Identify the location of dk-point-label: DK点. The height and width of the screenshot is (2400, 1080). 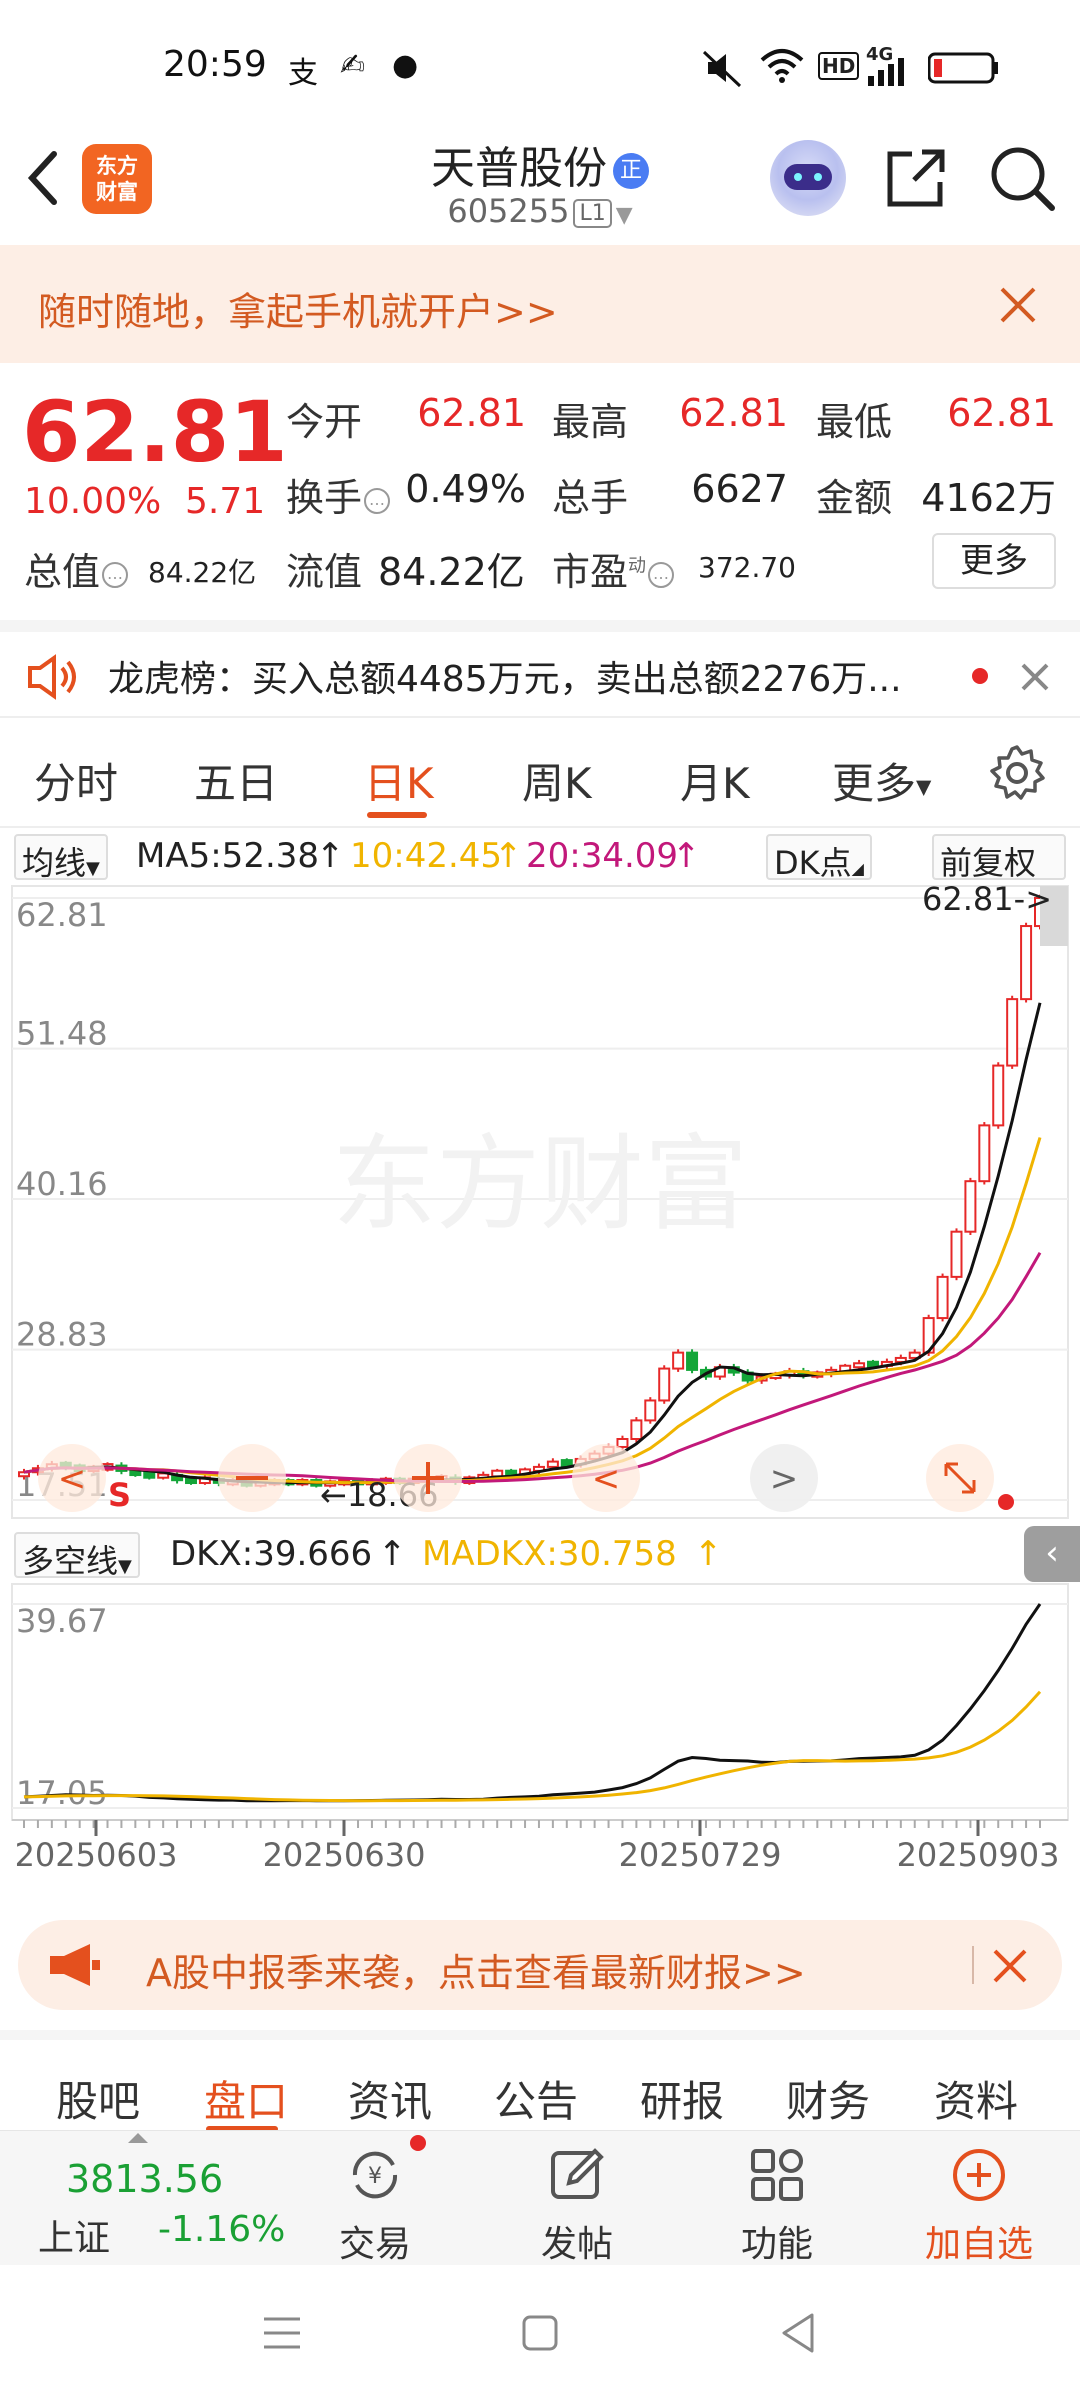
(813, 863).